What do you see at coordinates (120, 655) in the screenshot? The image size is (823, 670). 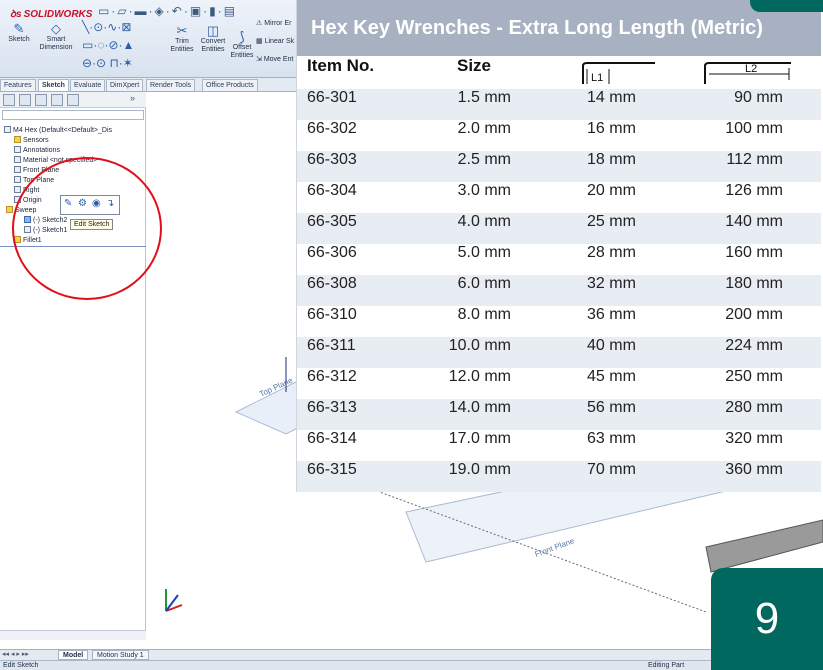 I see `tab-motion-study: Motion Study 1` at bounding box center [120, 655].